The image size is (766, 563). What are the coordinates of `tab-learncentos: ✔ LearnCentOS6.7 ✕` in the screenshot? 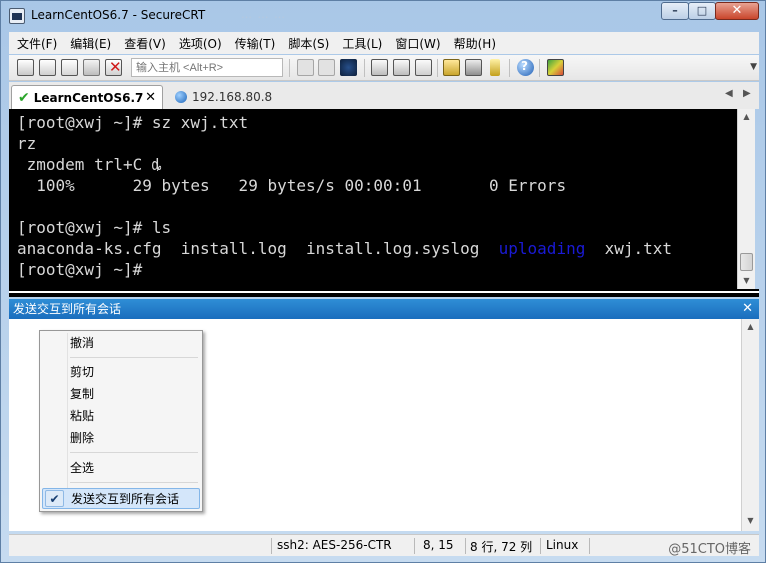 It's located at (87, 97).